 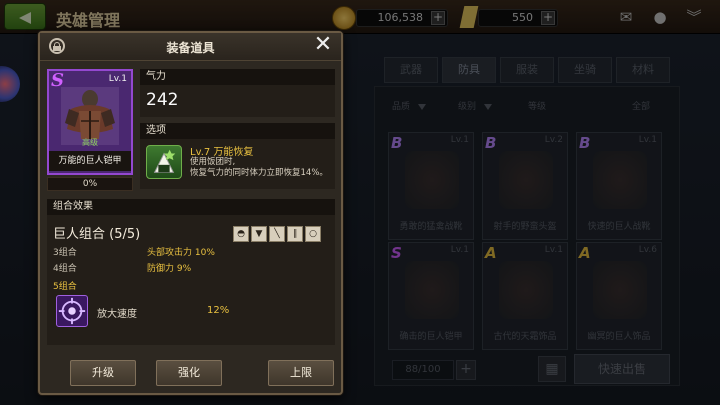 I want to click on upgrade-button: 升级, so click(x=103, y=373).